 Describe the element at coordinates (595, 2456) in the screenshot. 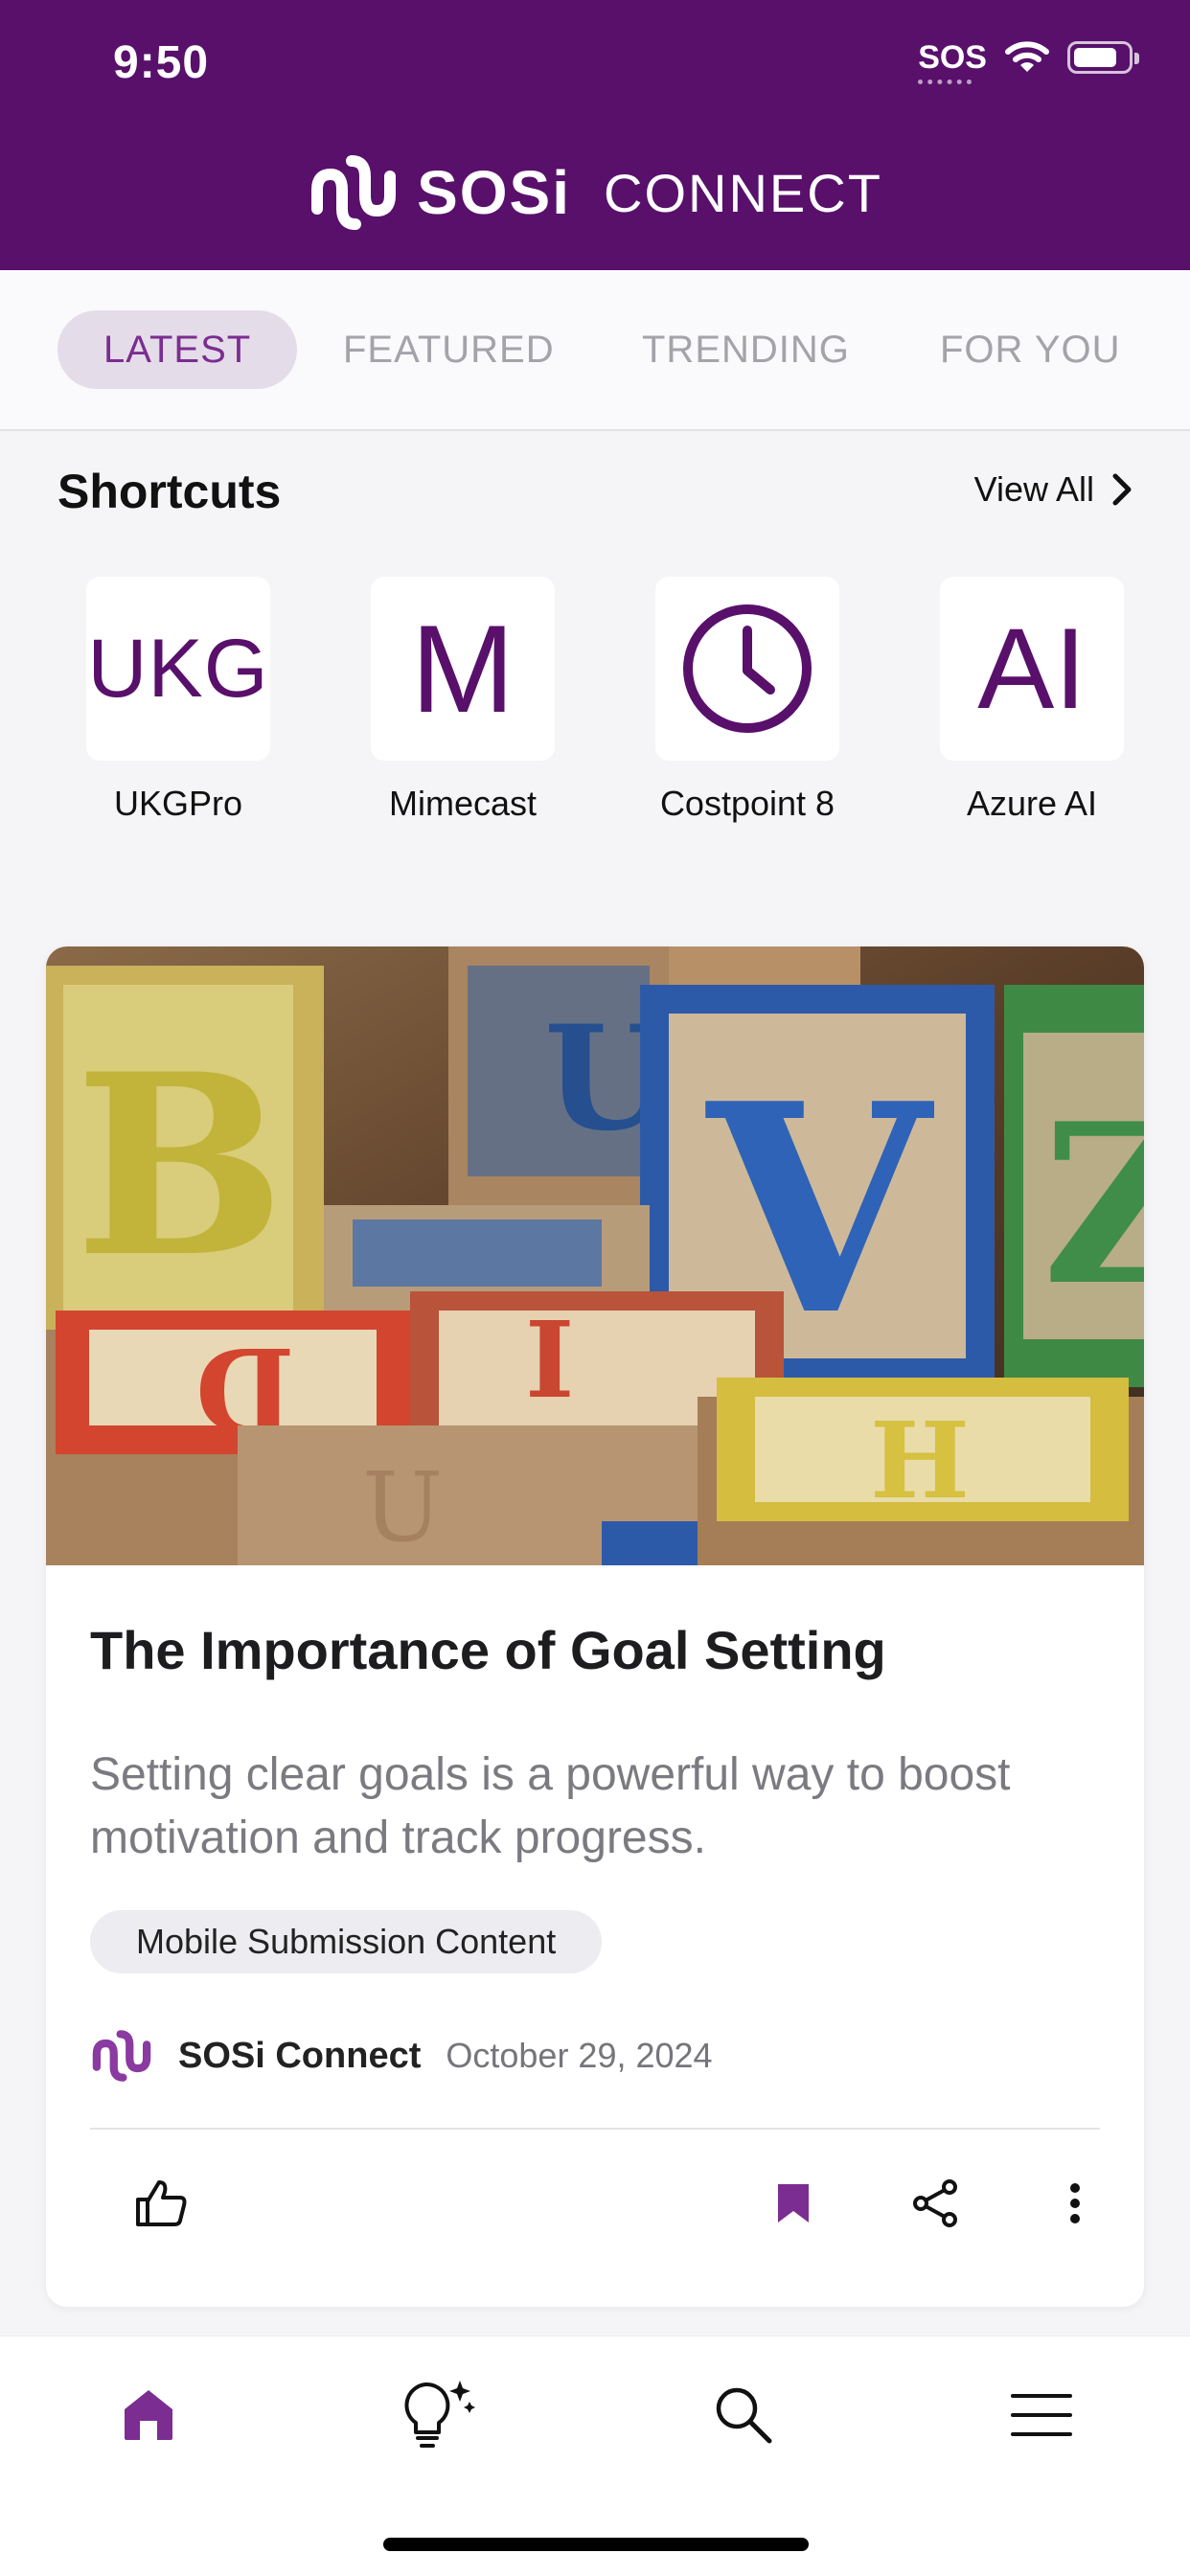

I see `bottom-nav` at that location.